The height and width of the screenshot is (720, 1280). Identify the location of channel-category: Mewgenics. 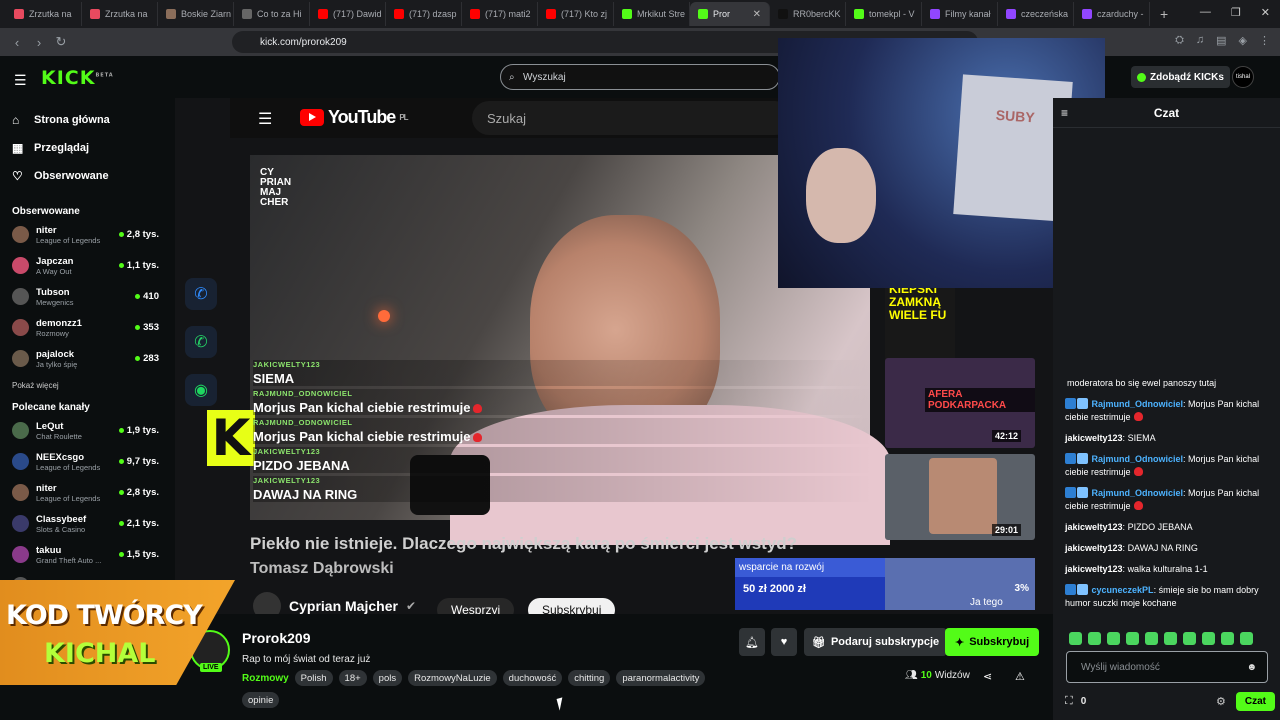
(55, 302).